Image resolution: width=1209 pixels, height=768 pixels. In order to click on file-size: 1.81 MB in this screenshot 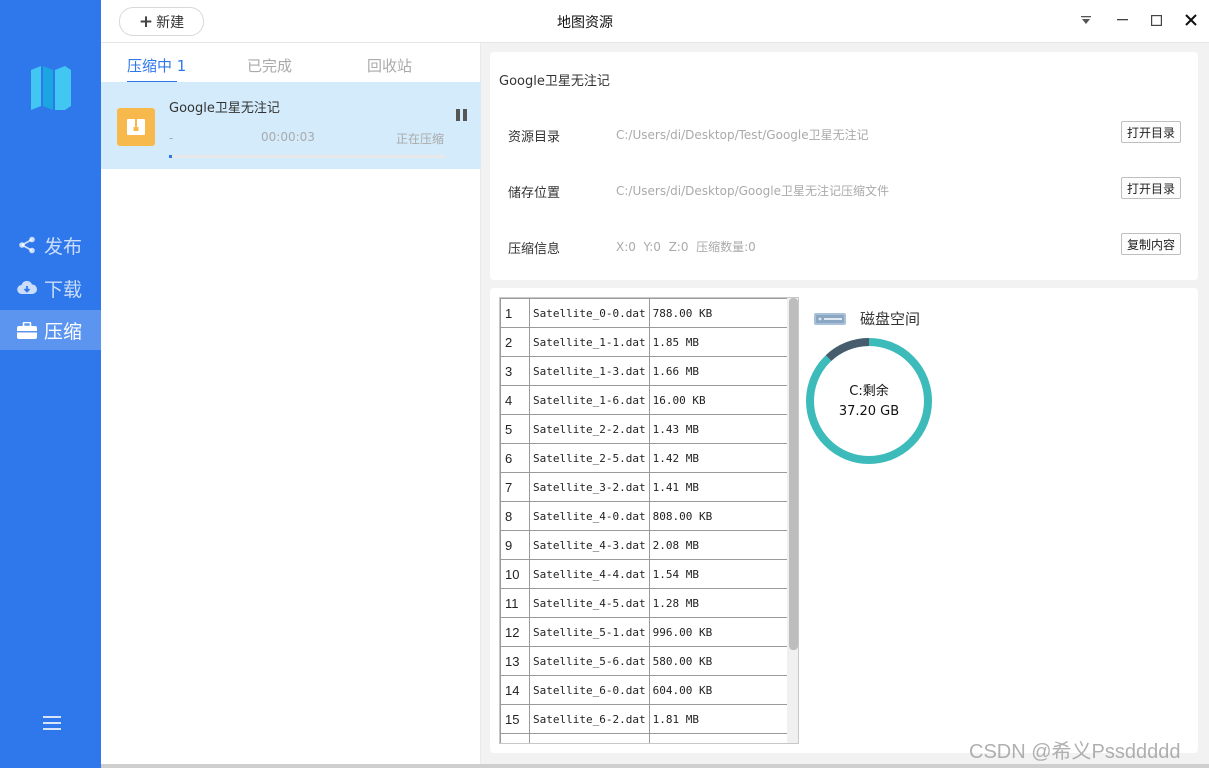, I will do `click(722, 719)`.